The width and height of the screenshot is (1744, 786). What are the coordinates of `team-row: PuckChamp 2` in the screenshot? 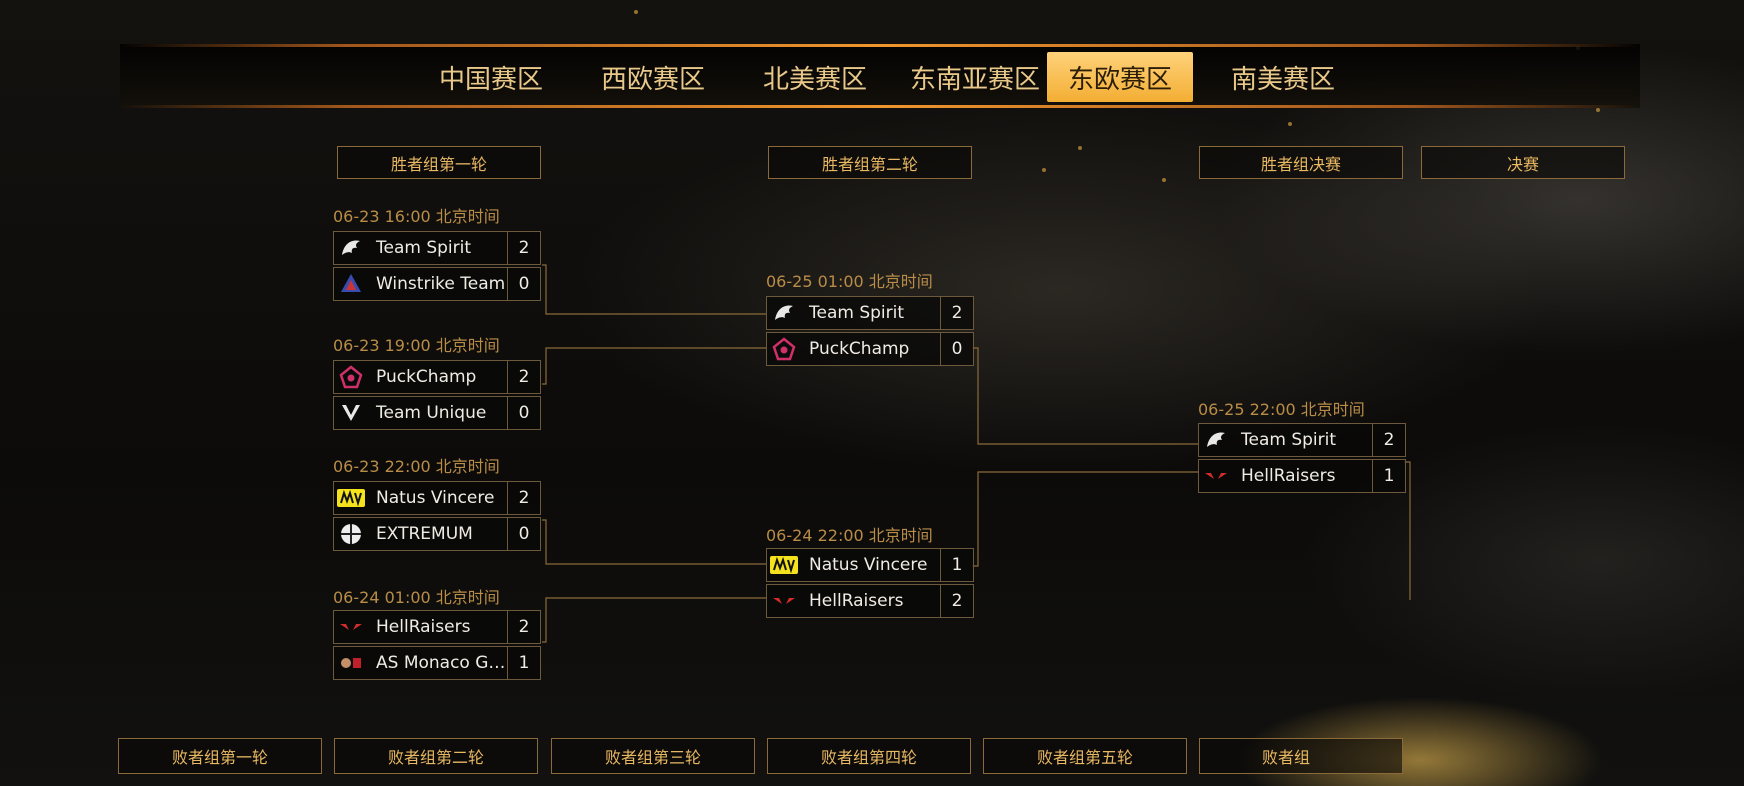 It's located at (437, 377).